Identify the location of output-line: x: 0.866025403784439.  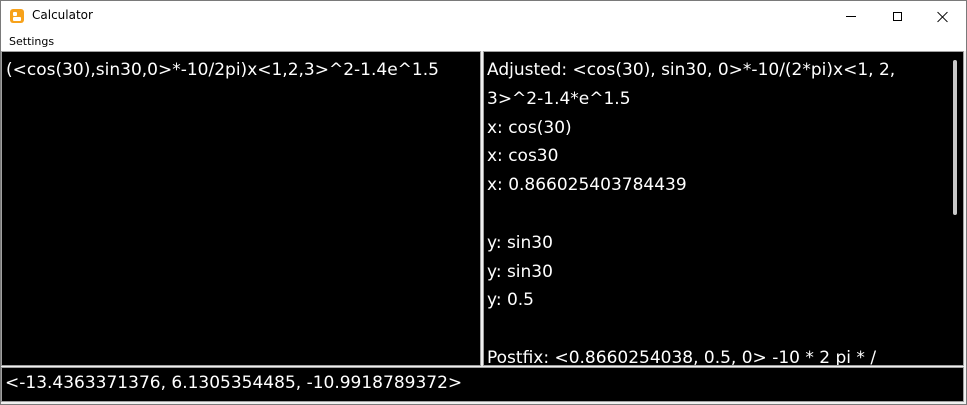
(587, 185).